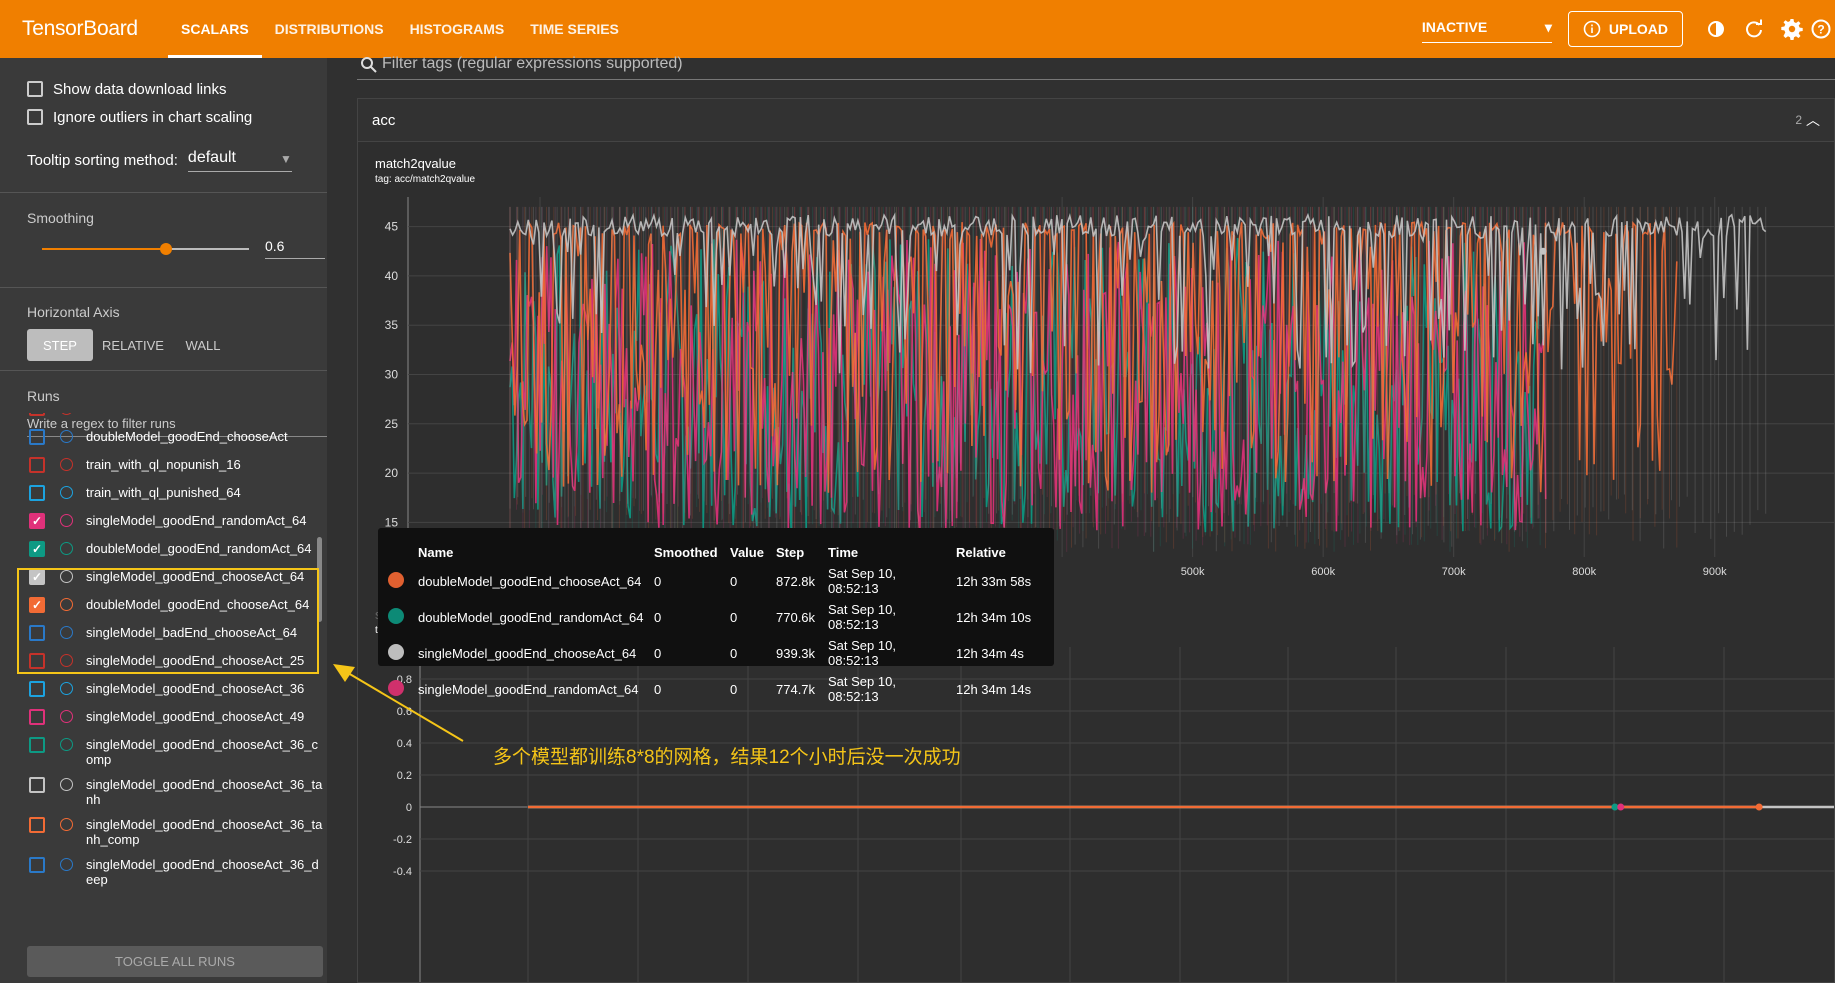  I want to click on tooltip-header-step: Step, so click(790, 552).